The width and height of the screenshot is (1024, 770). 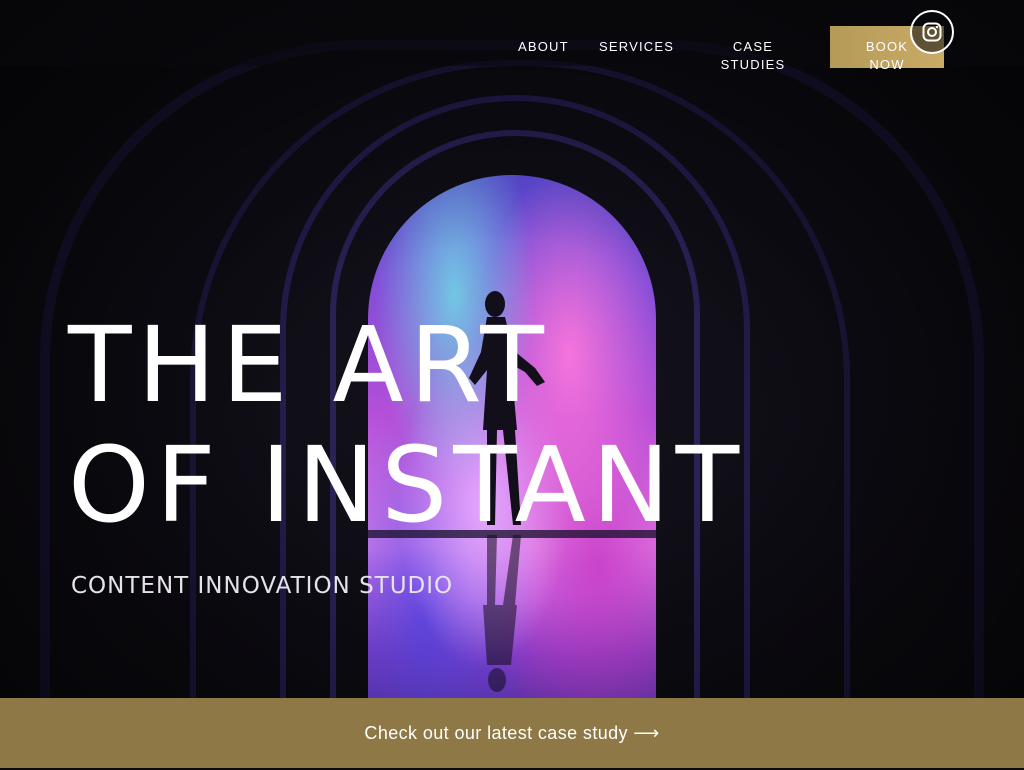 I want to click on instagram-icon, so click(x=932, y=32).